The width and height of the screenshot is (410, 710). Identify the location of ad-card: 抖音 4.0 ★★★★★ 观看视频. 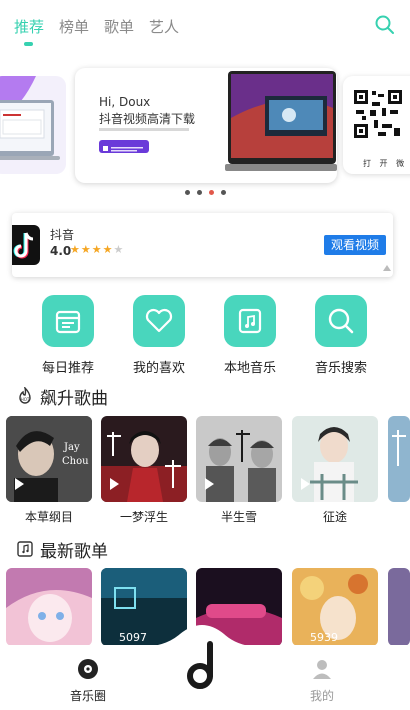
(202, 245).